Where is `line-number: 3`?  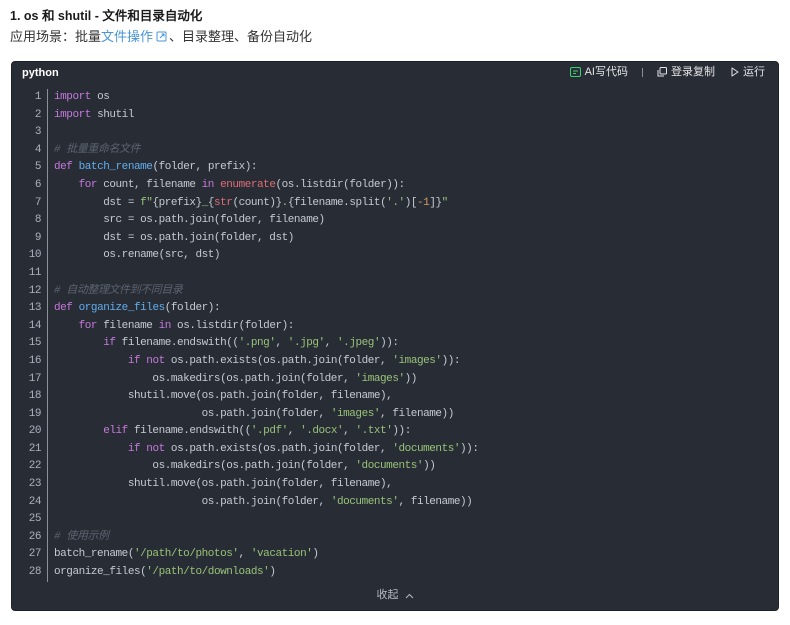
line-number: 3 is located at coordinates (38, 132).